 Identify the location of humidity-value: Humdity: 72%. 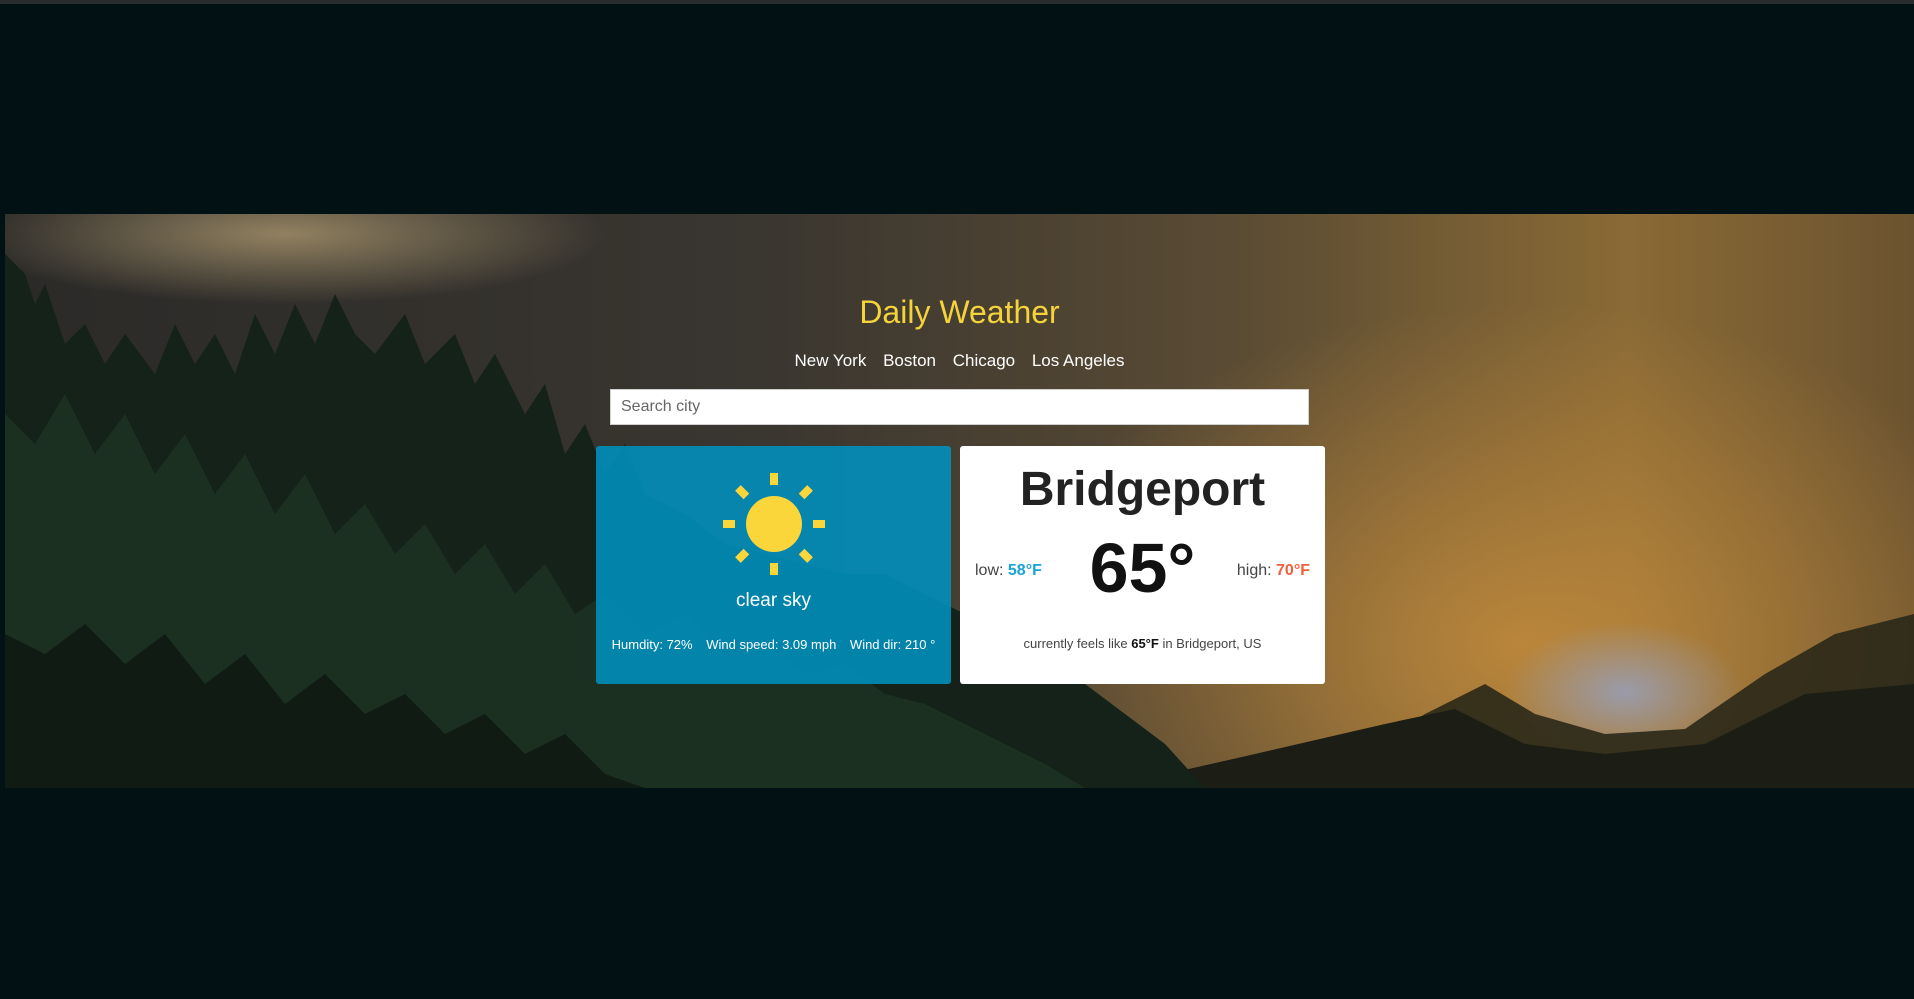
(652, 644).